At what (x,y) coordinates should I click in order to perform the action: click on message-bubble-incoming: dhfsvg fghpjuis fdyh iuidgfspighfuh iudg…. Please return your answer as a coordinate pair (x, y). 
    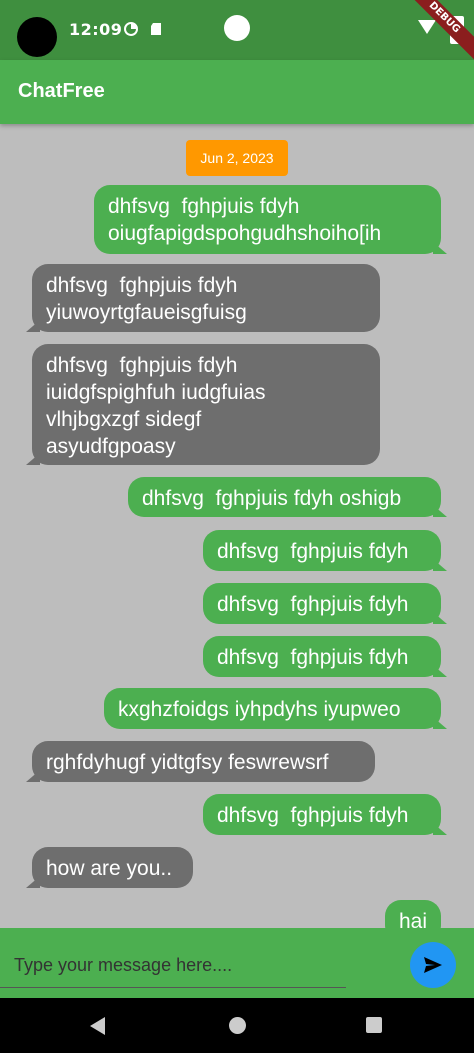
    Looking at the image, I should click on (206, 404).